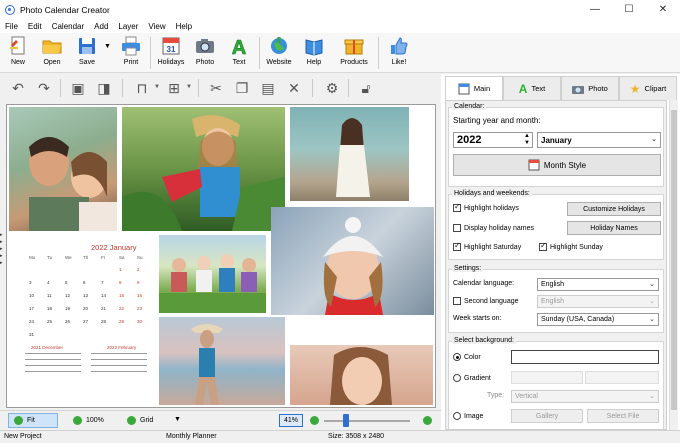 The height and width of the screenshot is (443, 680). I want to click on display-holiday-names-checkbox: Display holiday names, so click(493, 228).